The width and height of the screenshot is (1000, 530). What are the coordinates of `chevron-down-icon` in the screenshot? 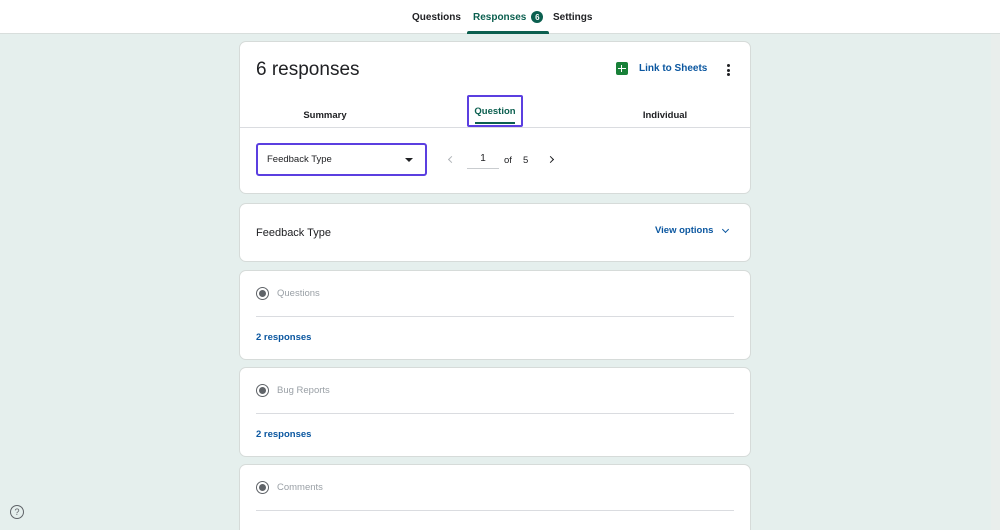 It's located at (726, 229).